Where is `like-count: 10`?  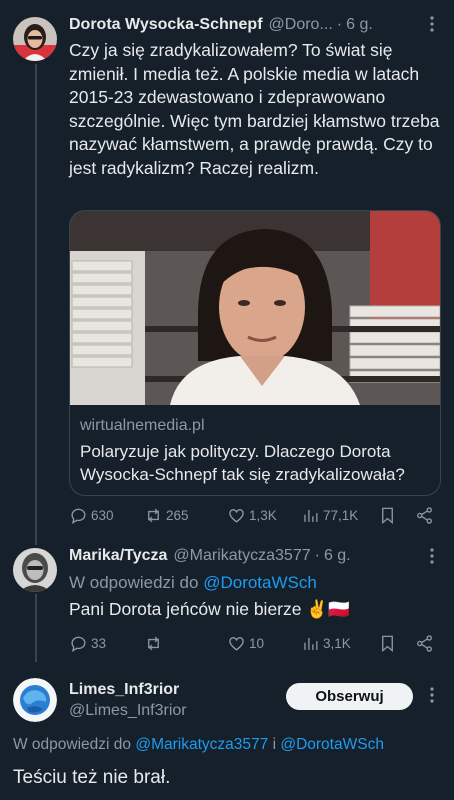 like-count: 10 is located at coordinates (257, 643).